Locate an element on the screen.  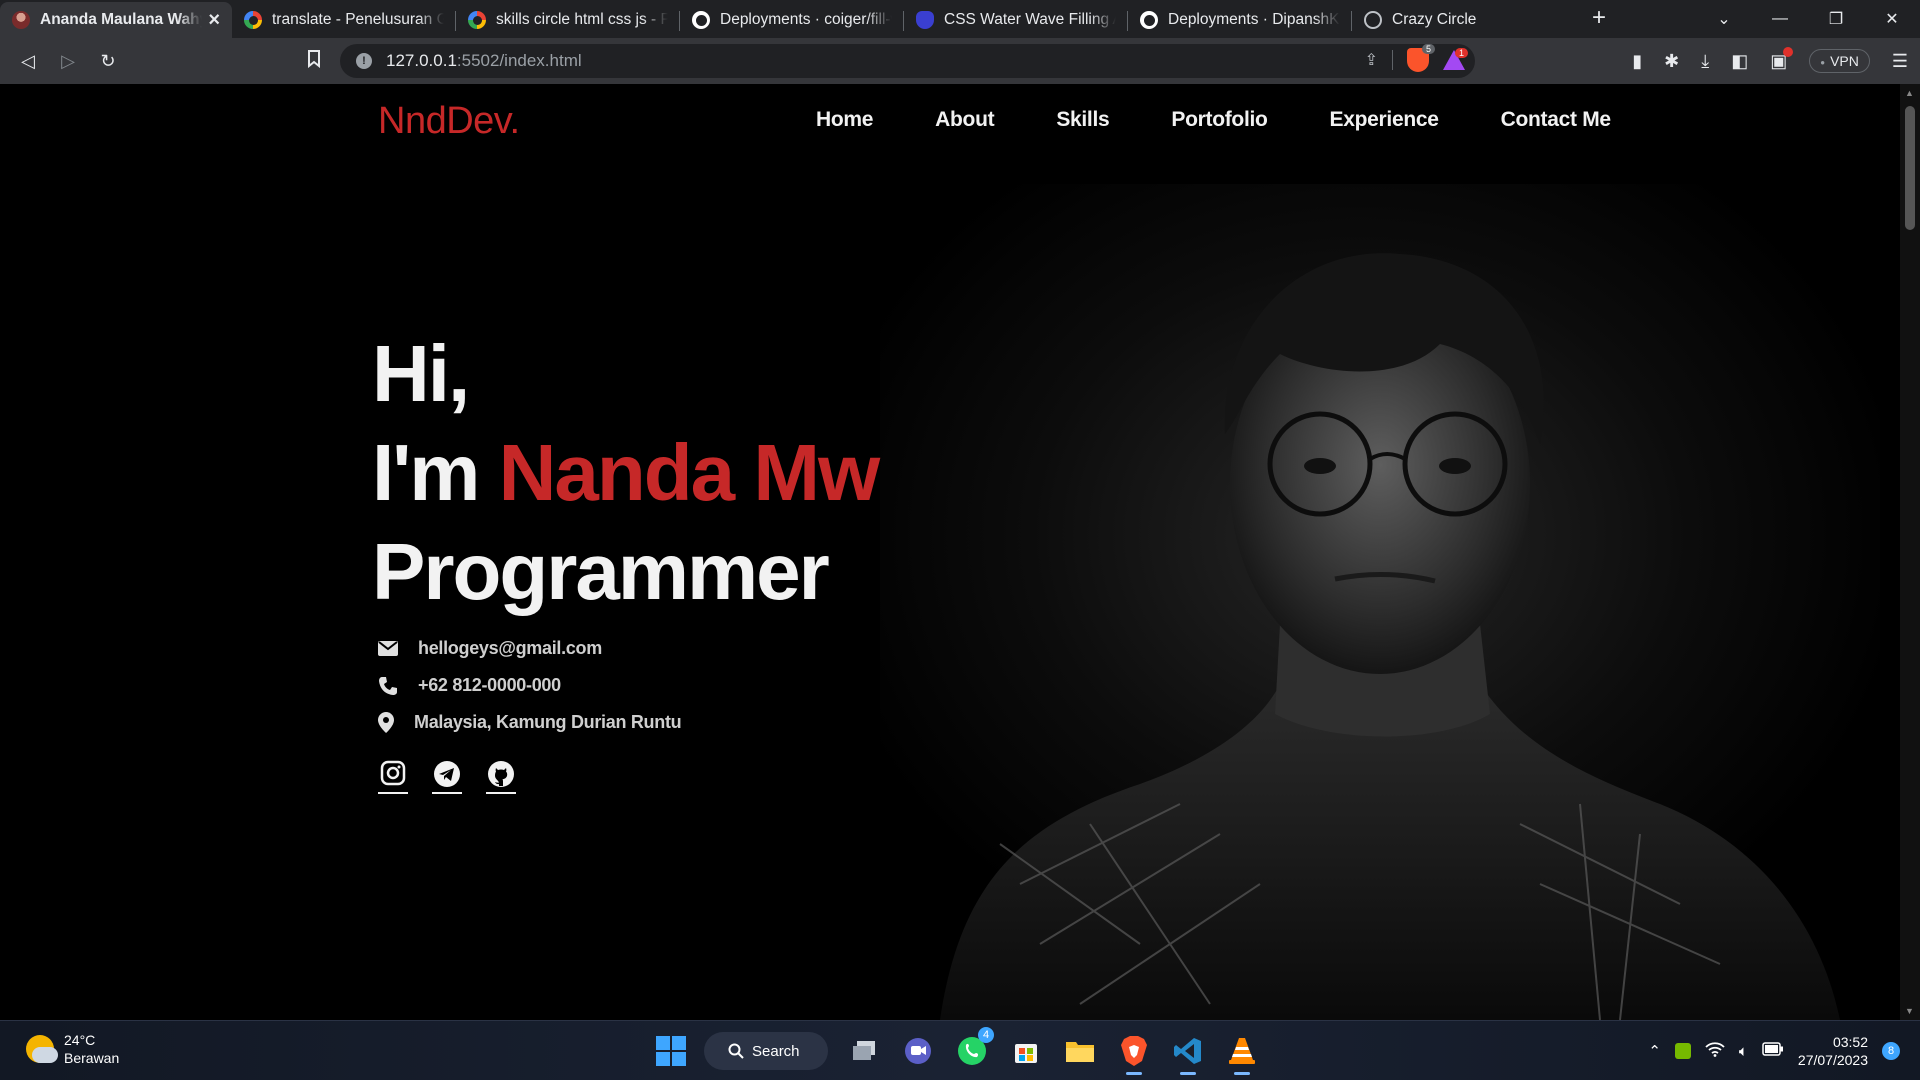
nav-portofolio: Portofolio is located at coordinates (1219, 120).